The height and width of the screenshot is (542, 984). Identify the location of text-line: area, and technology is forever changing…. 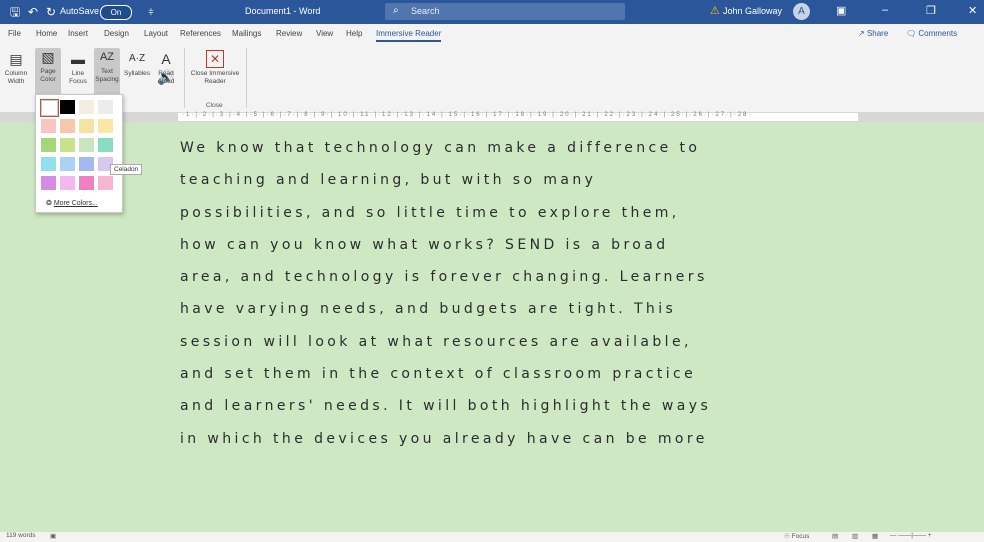
(444, 277).